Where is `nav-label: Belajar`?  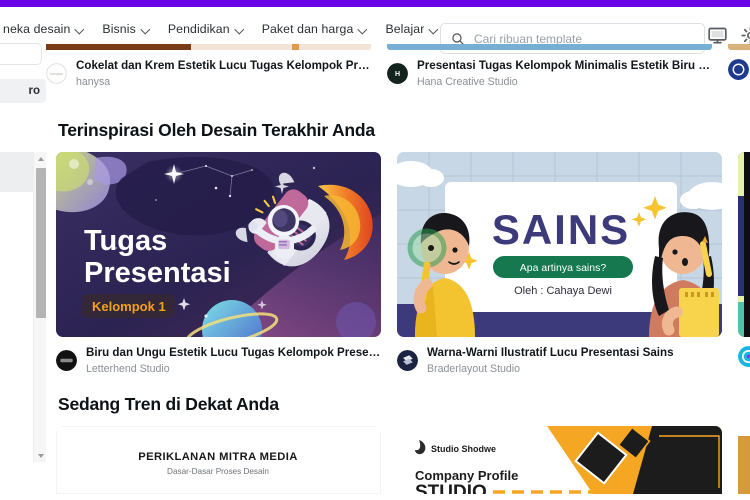
nav-label: Belajar is located at coordinates (405, 29).